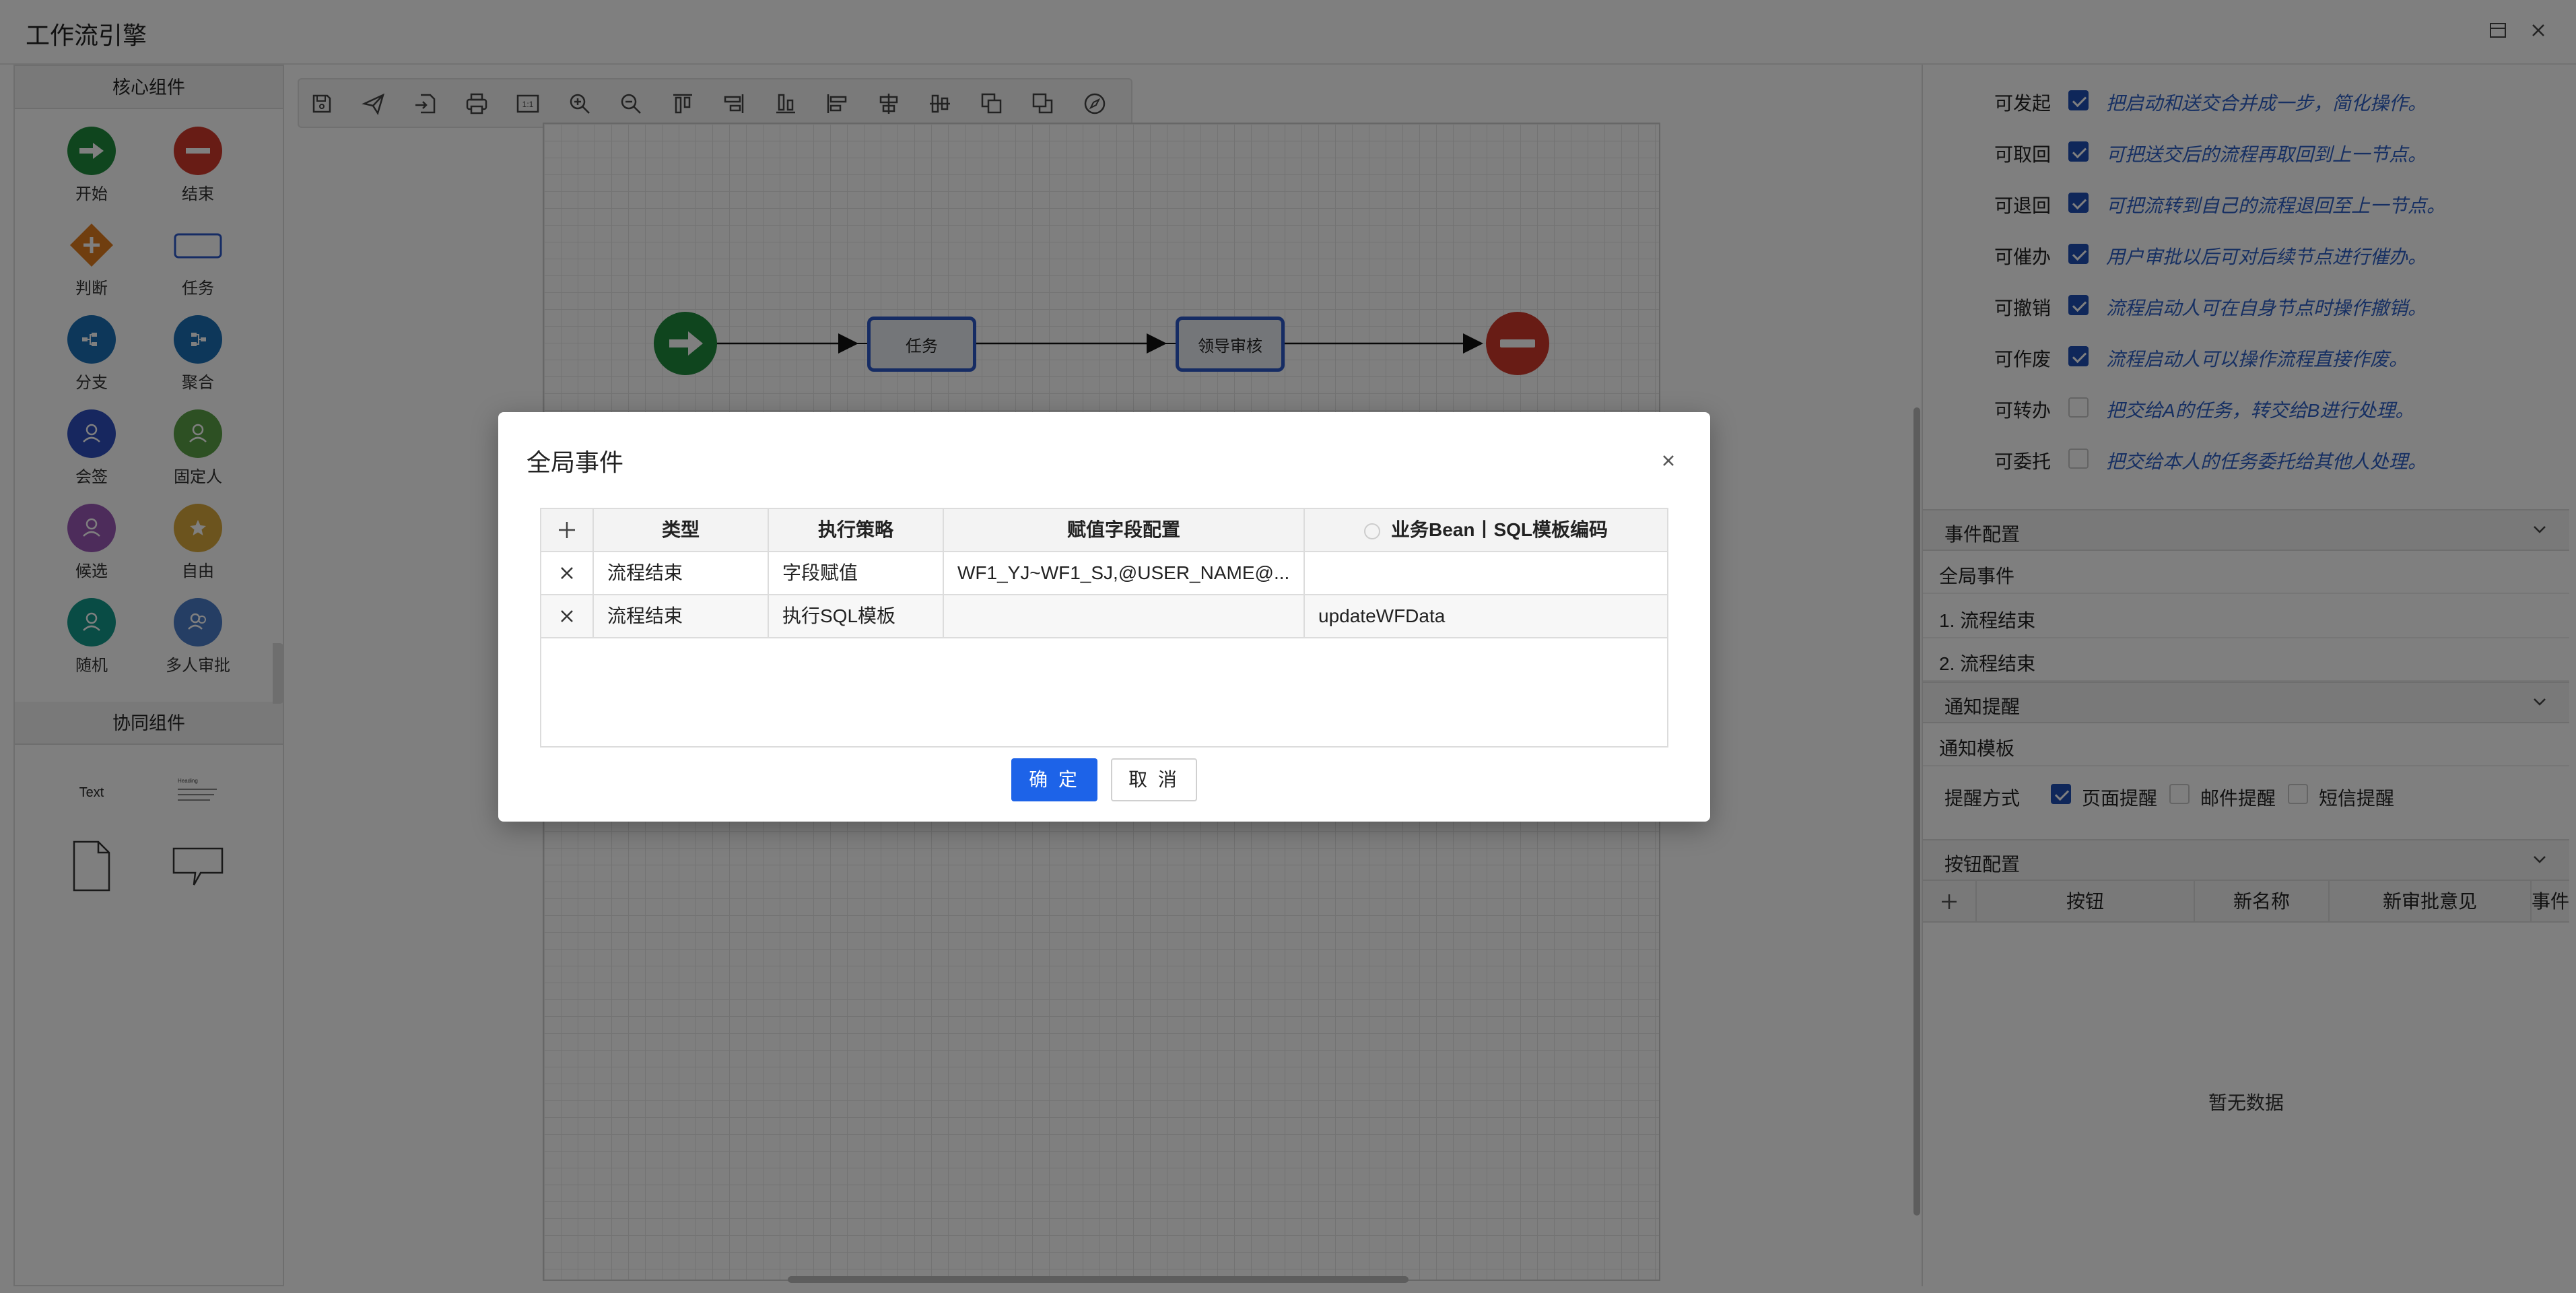 The height and width of the screenshot is (1293, 2576). I want to click on col-bean-sql-label: 业务Bean丨SQL模板编码, so click(1499, 529).